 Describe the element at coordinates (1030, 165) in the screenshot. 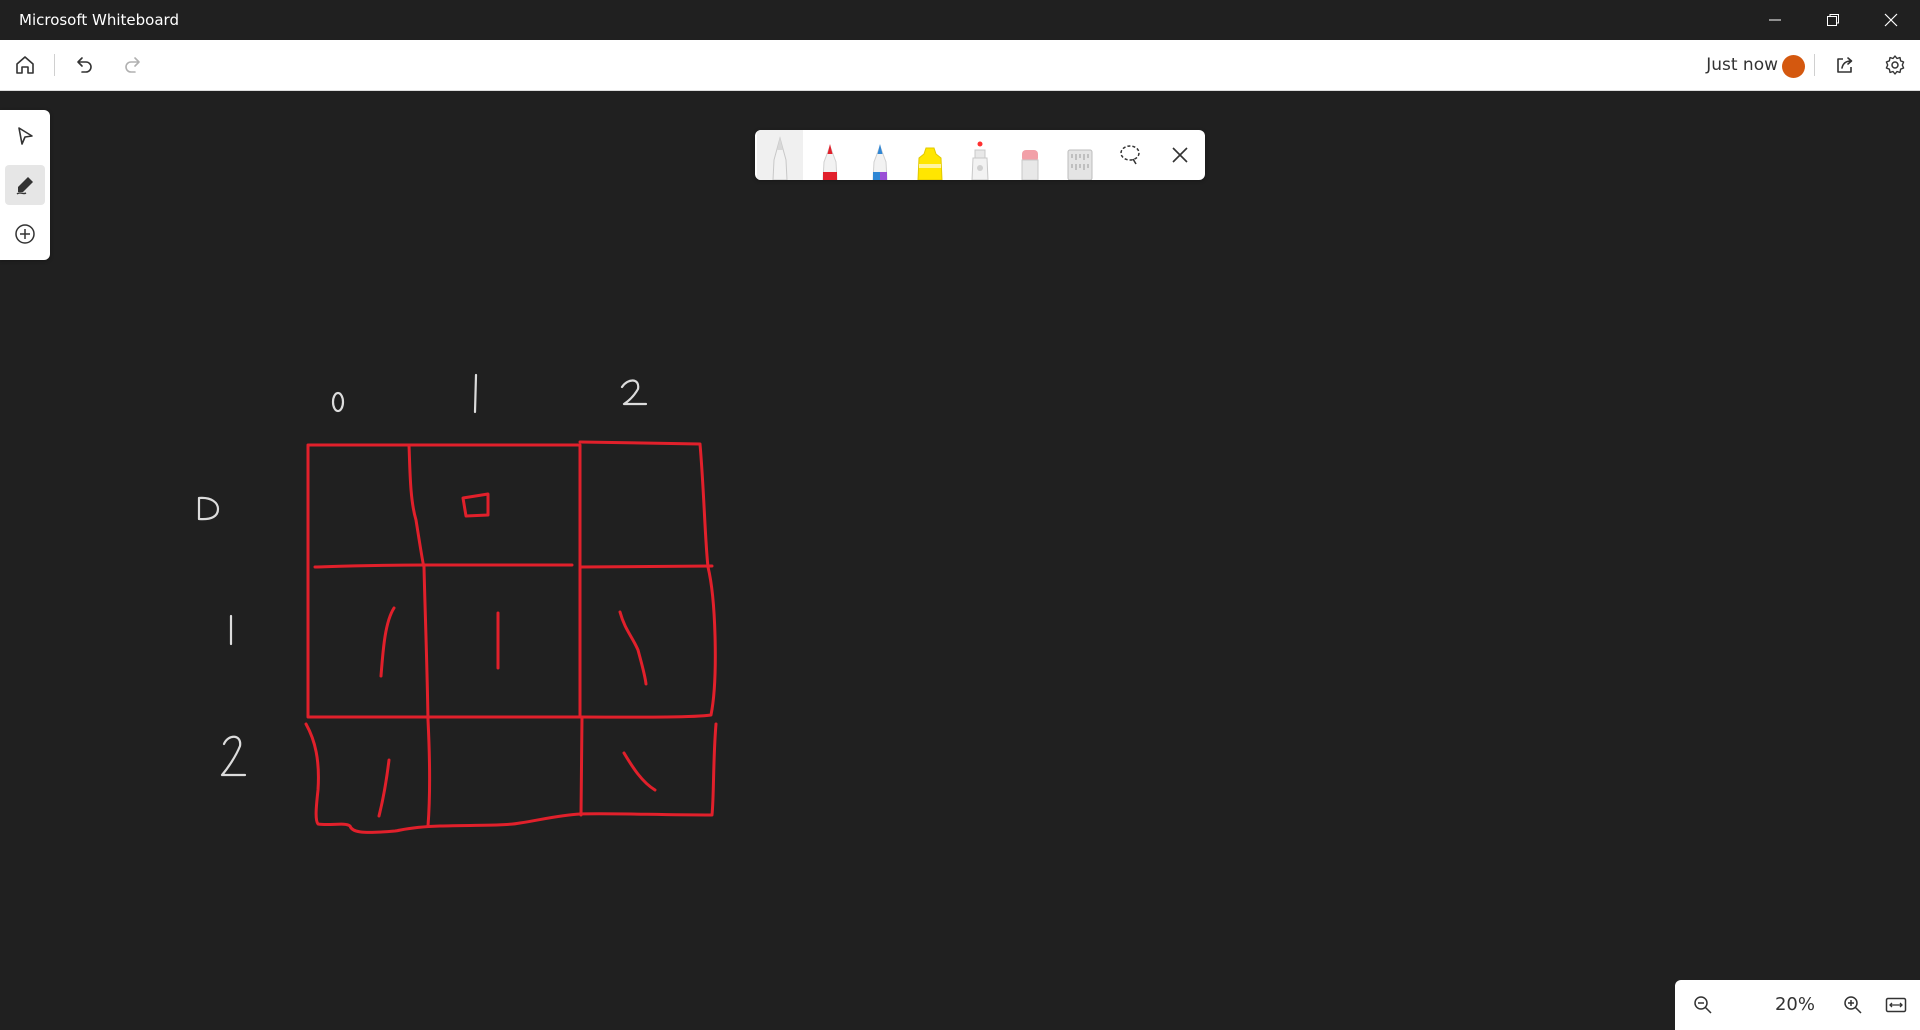

I see `eraser-icon` at that location.